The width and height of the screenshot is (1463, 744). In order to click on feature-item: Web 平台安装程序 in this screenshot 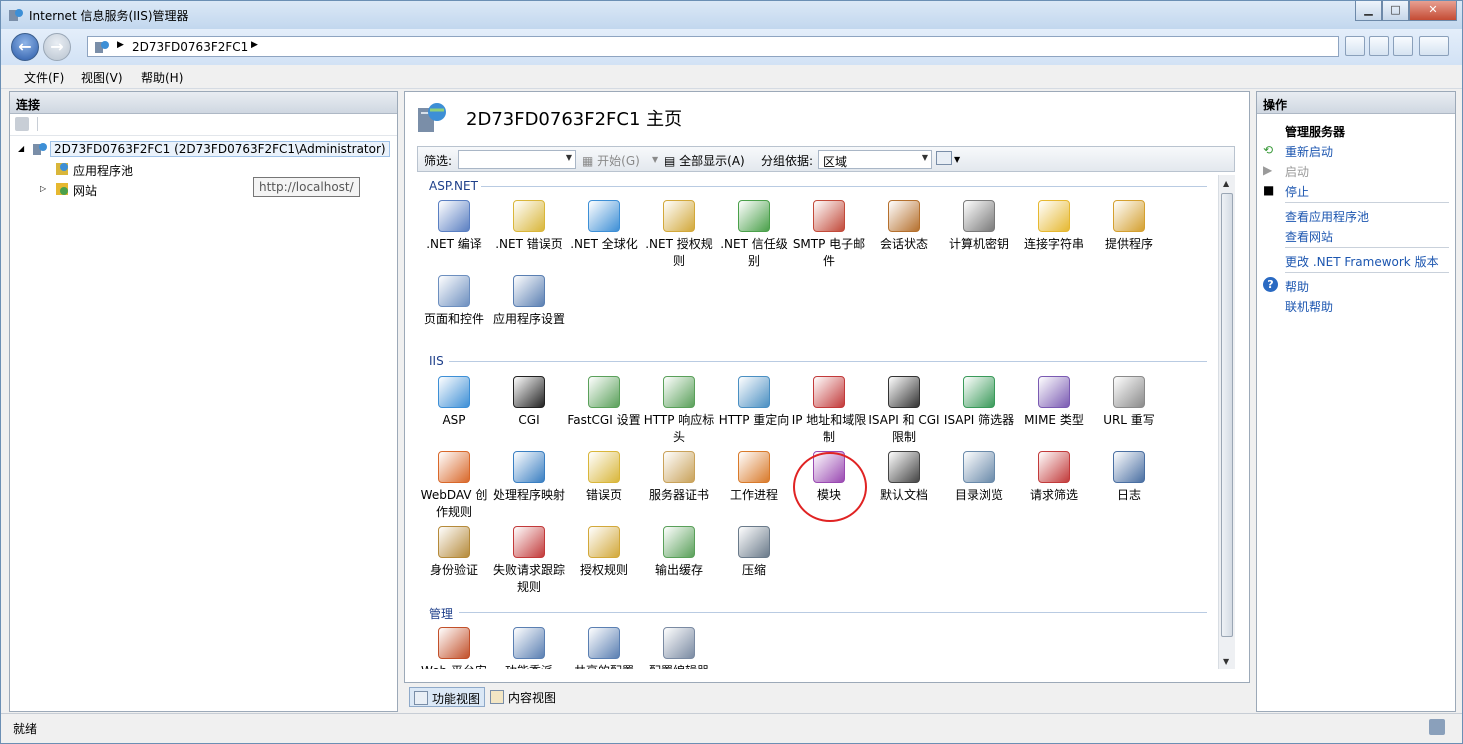, I will do `click(454, 648)`.